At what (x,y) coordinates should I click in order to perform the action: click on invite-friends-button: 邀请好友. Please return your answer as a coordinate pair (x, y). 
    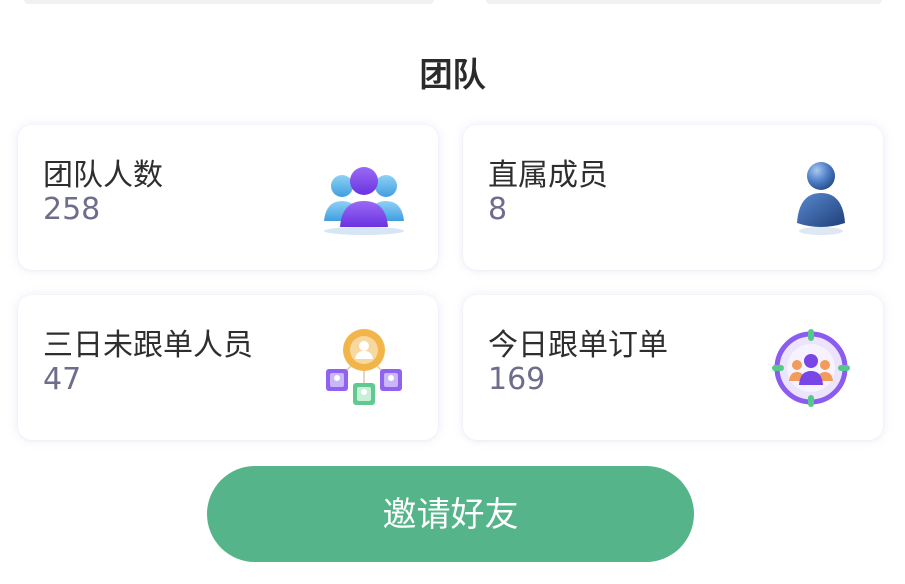
    Looking at the image, I should click on (450, 514).